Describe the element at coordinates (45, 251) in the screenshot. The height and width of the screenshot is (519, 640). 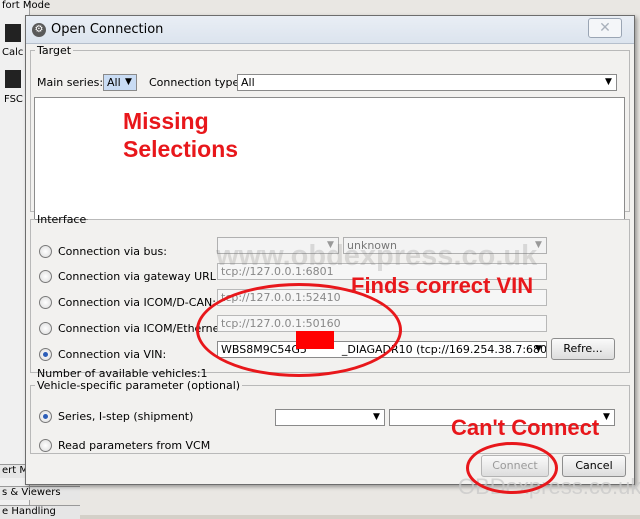
I see `radio-bus` at that location.